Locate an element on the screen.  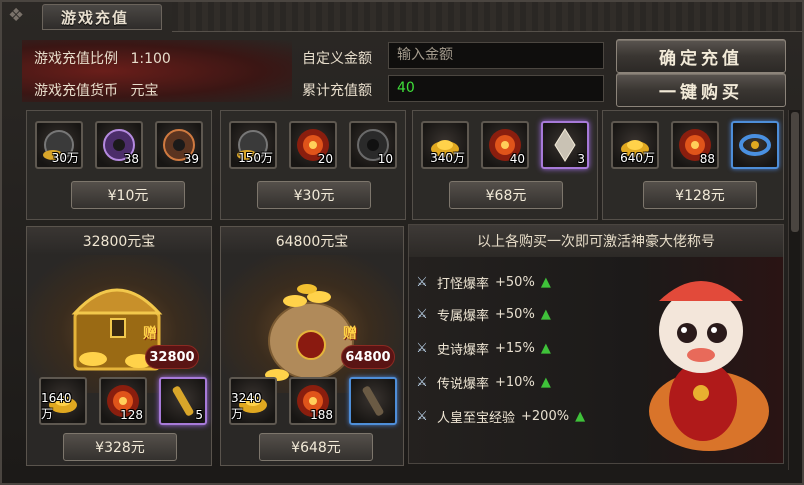
currency-label: 游戏充值货币 is located at coordinates (76, 91).